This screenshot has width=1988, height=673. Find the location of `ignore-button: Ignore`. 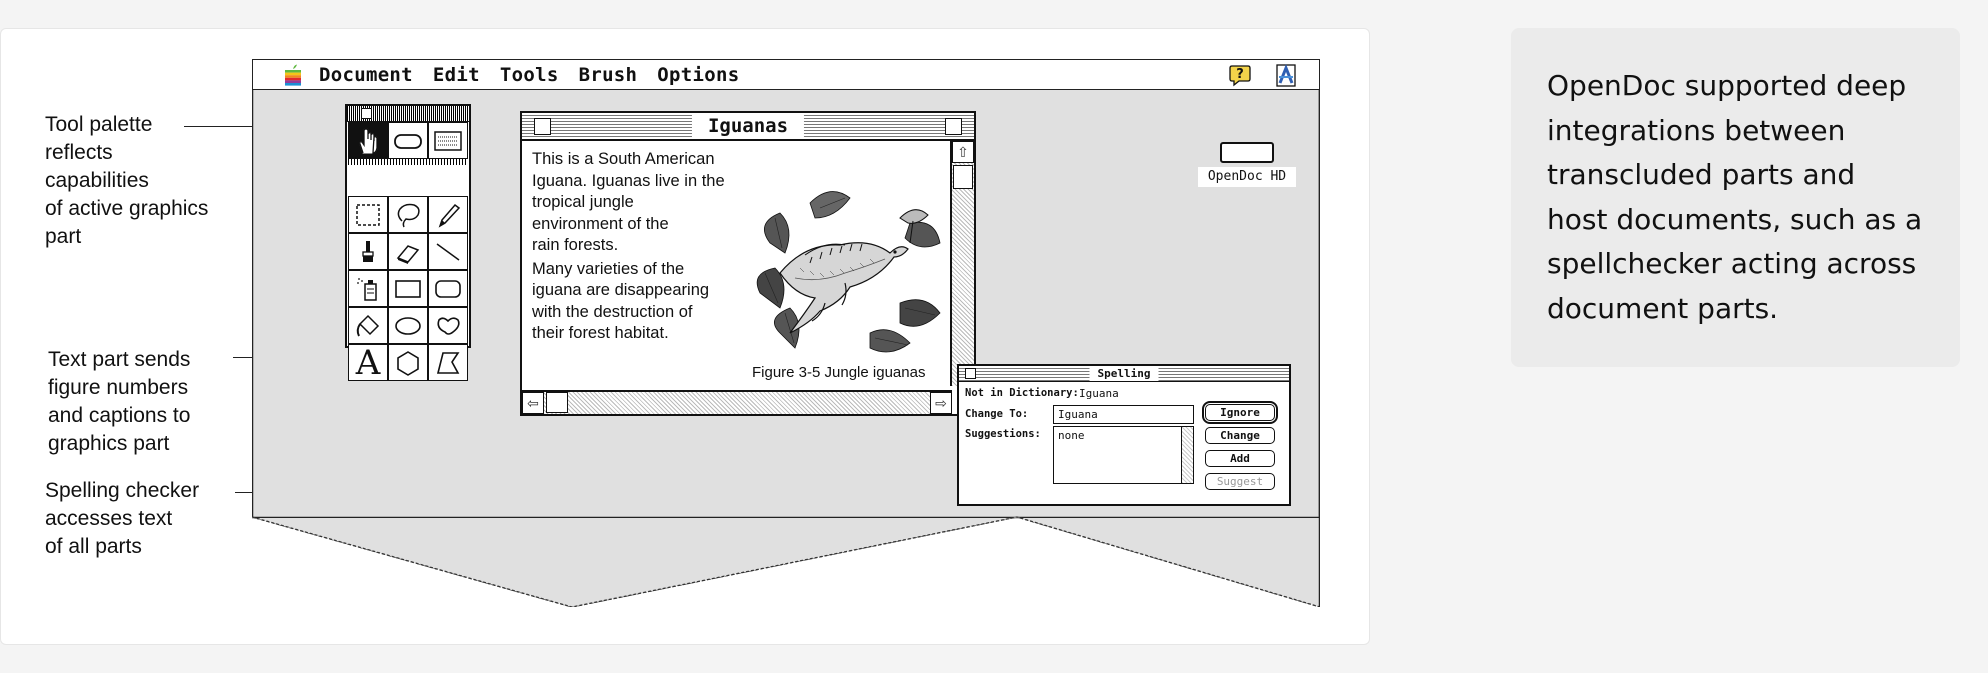

ignore-button: Ignore is located at coordinates (1240, 412).